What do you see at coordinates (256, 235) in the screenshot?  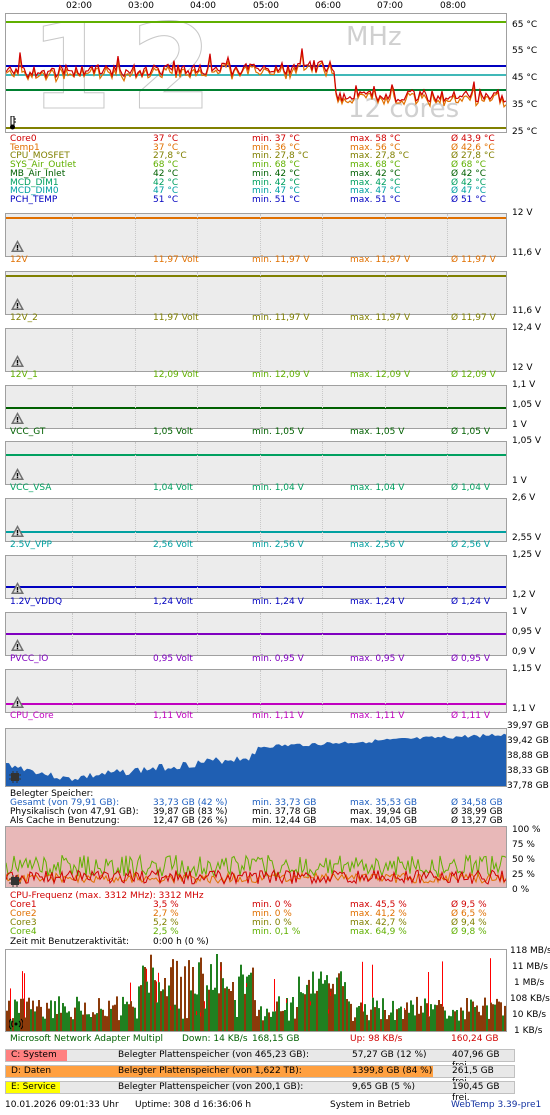 I see `voltage-graph-12v` at bounding box center [256, 235].